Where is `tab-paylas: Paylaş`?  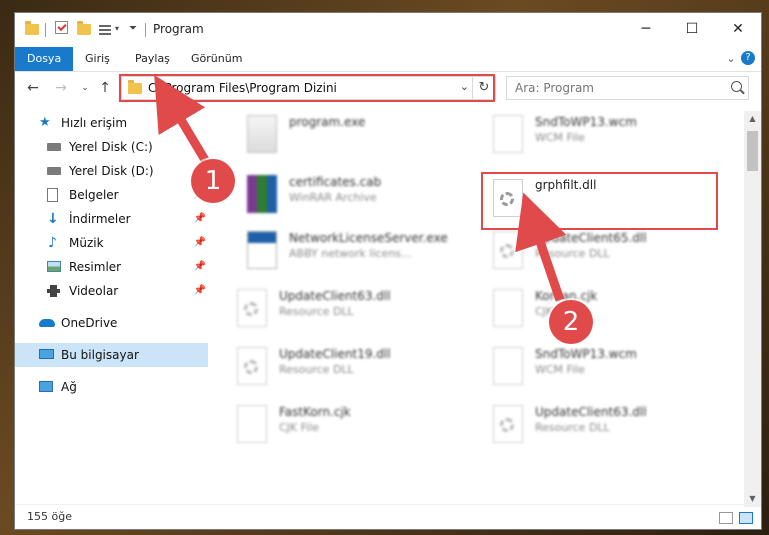 tab-paylas: Paylaş is located at coordinates (152, 59).